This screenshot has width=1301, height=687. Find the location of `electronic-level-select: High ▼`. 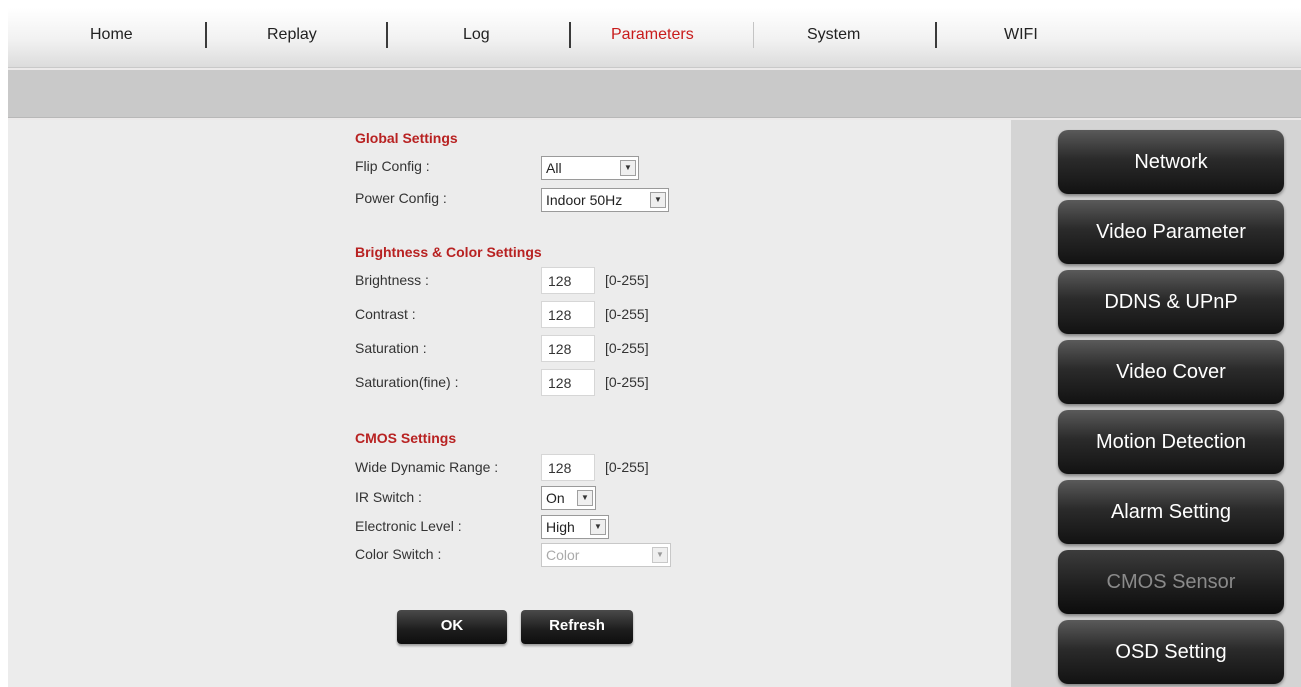

electronic-level-select: High ▼ is located at coordinates (575, 527).